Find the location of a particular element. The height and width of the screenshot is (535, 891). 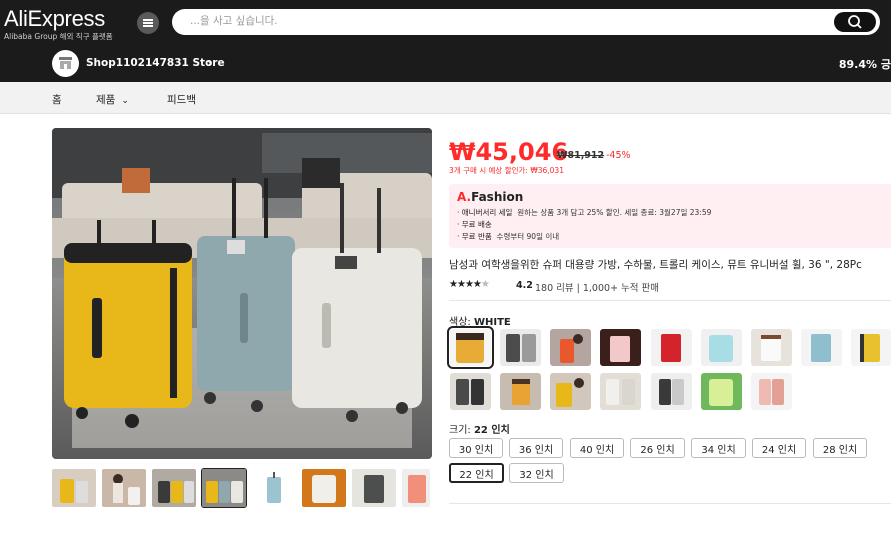

size-option: 28 인치 is located at coordinates (840, 448).